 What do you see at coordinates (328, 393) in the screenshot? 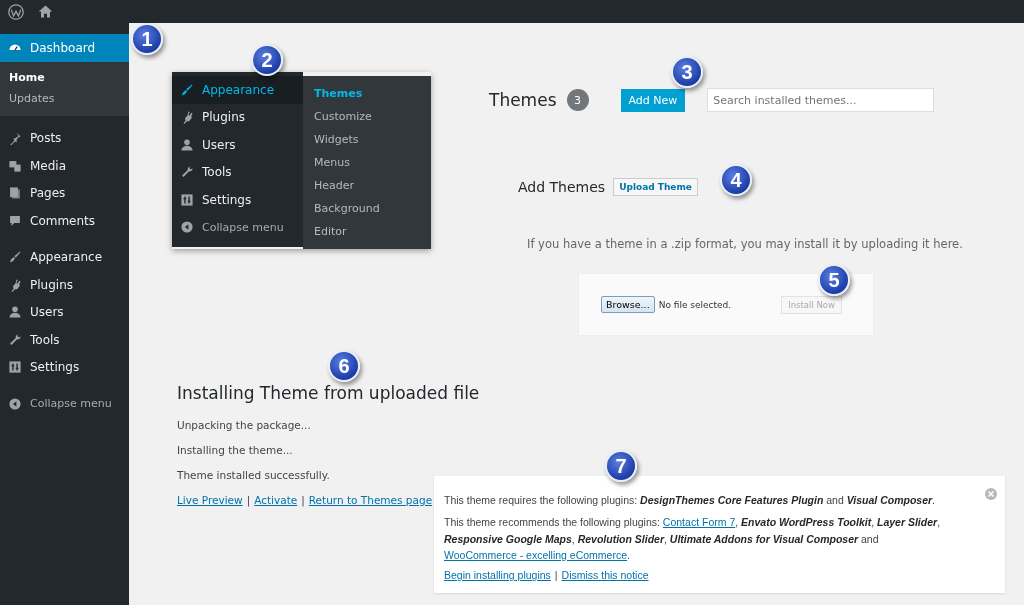
I see `install-title: Installing Theme from uploaded file` at bounding box center [328, 393].